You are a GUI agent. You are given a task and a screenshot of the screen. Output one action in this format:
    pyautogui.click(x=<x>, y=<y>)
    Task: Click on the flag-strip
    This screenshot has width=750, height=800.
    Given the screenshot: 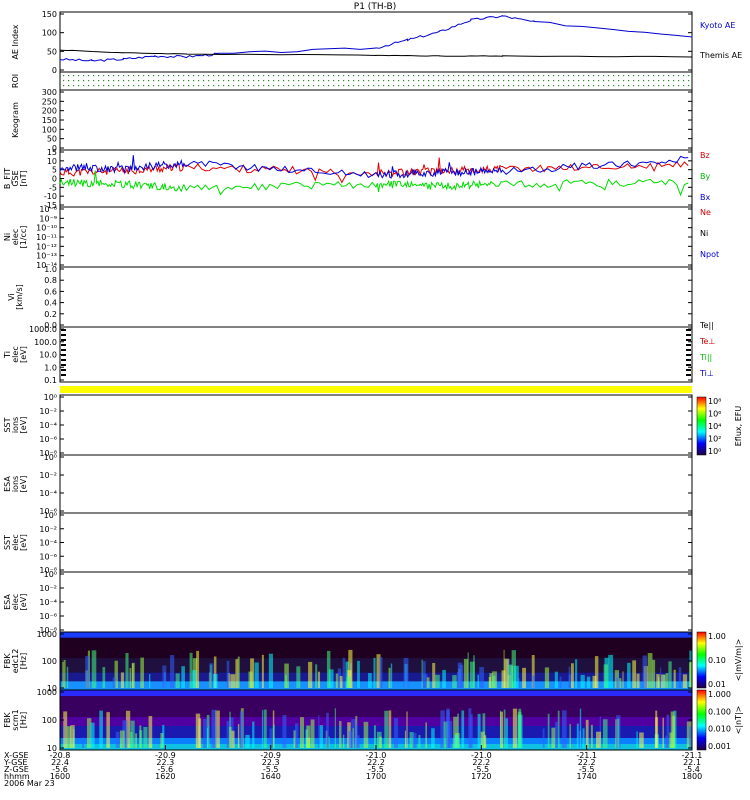 What is the action you would take?
    pyautogui.click(x=376, y=389)
    